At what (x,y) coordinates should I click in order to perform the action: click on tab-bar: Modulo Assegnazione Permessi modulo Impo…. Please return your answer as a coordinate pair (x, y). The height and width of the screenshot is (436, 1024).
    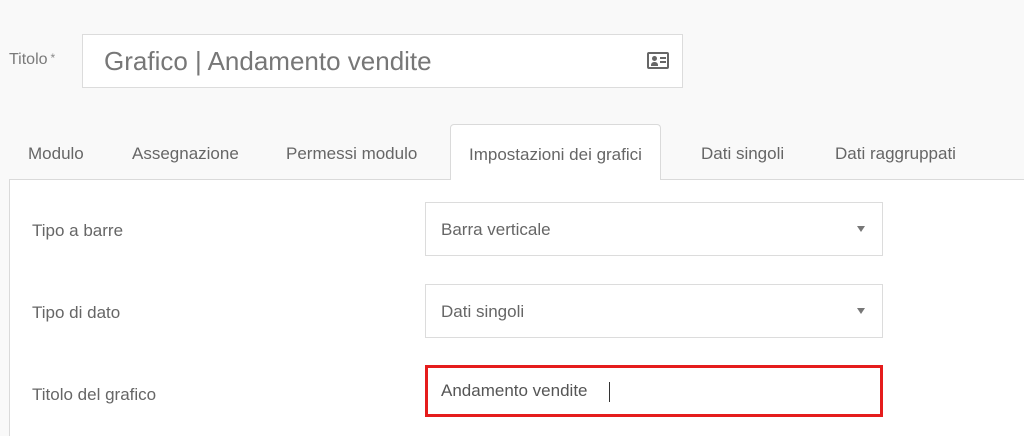
    Looking at the image, I should click on (516, 152).